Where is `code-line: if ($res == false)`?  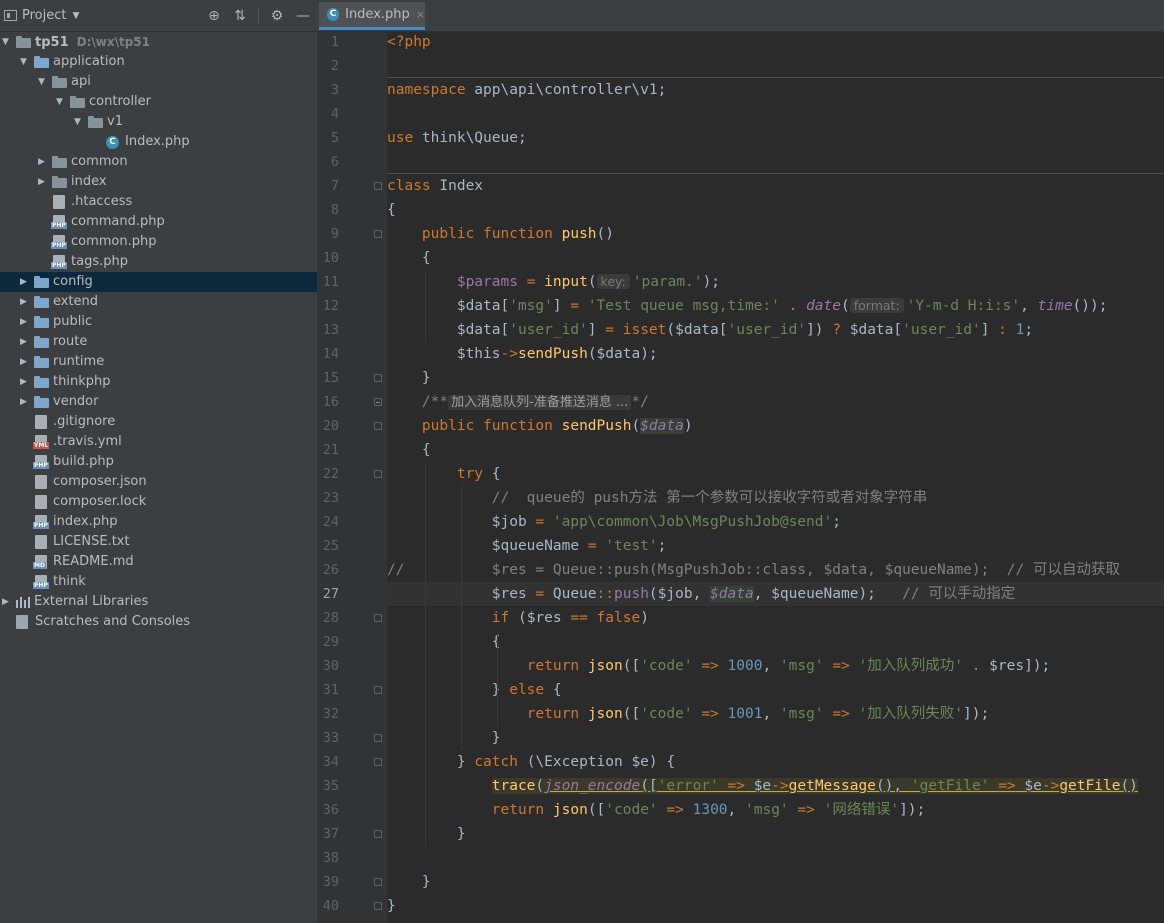 code-line: if ($res == false) is located at coordinates (775, 618).